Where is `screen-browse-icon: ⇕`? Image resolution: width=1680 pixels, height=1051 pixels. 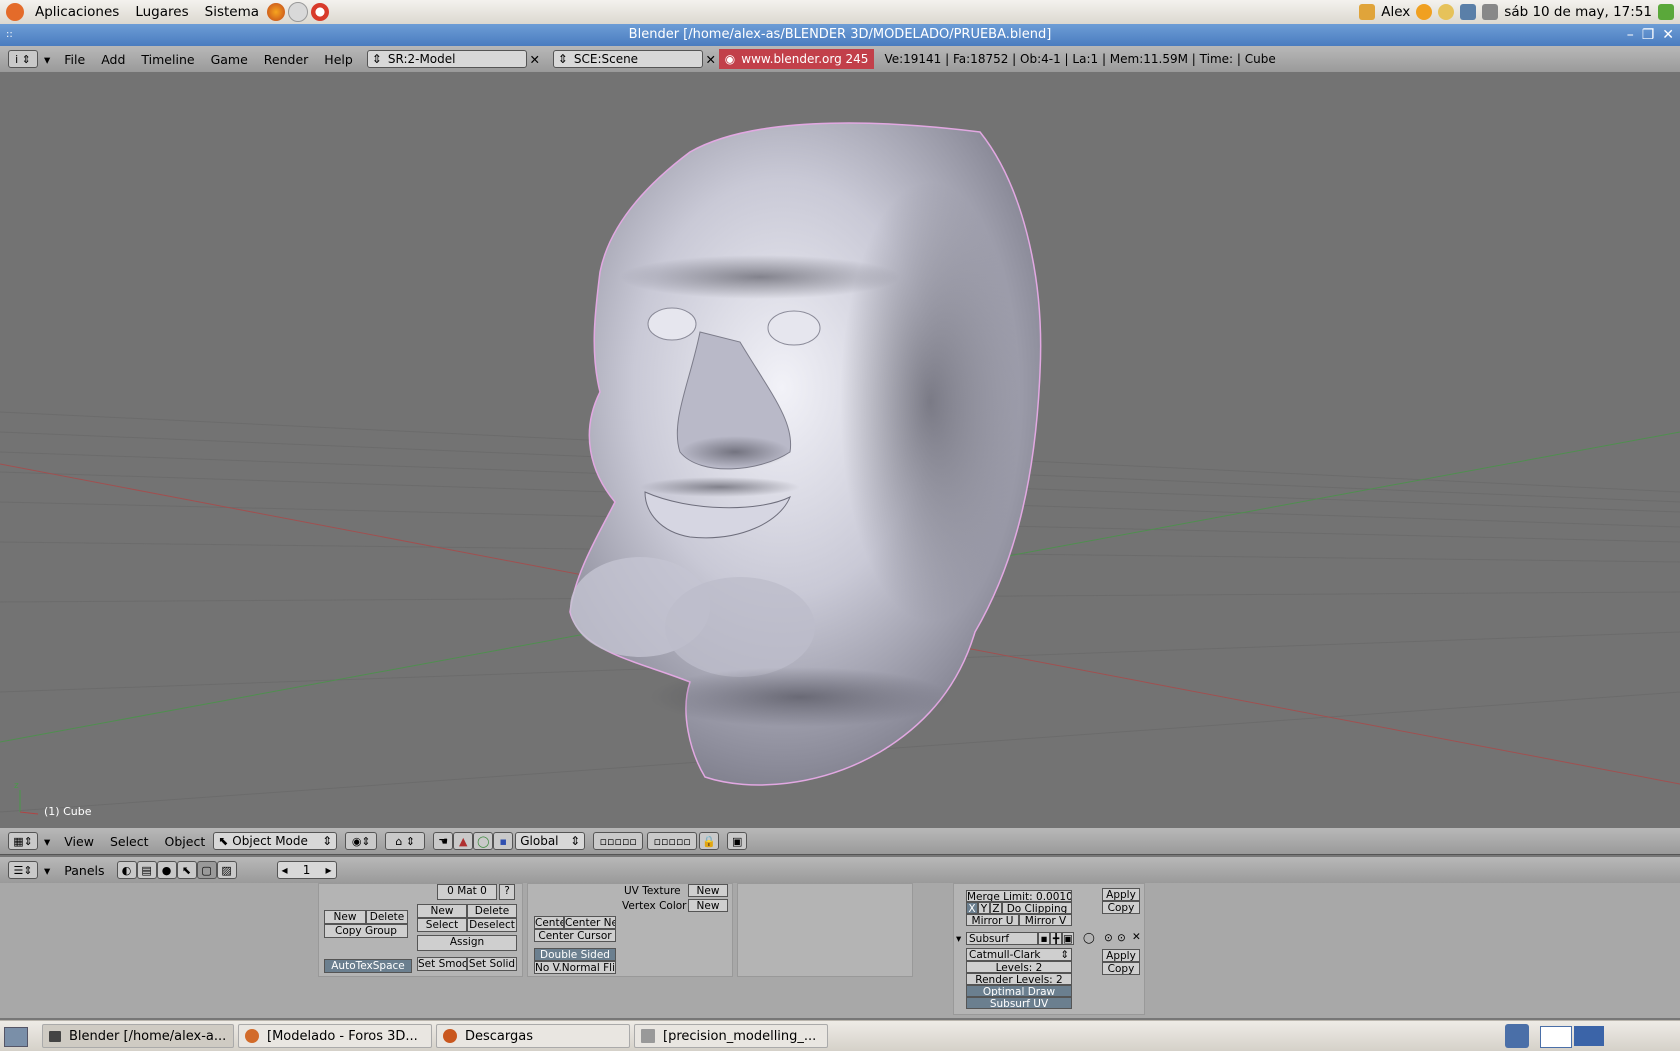 screen-browse-icon: ⇕ is located at coordinates (377, 59).